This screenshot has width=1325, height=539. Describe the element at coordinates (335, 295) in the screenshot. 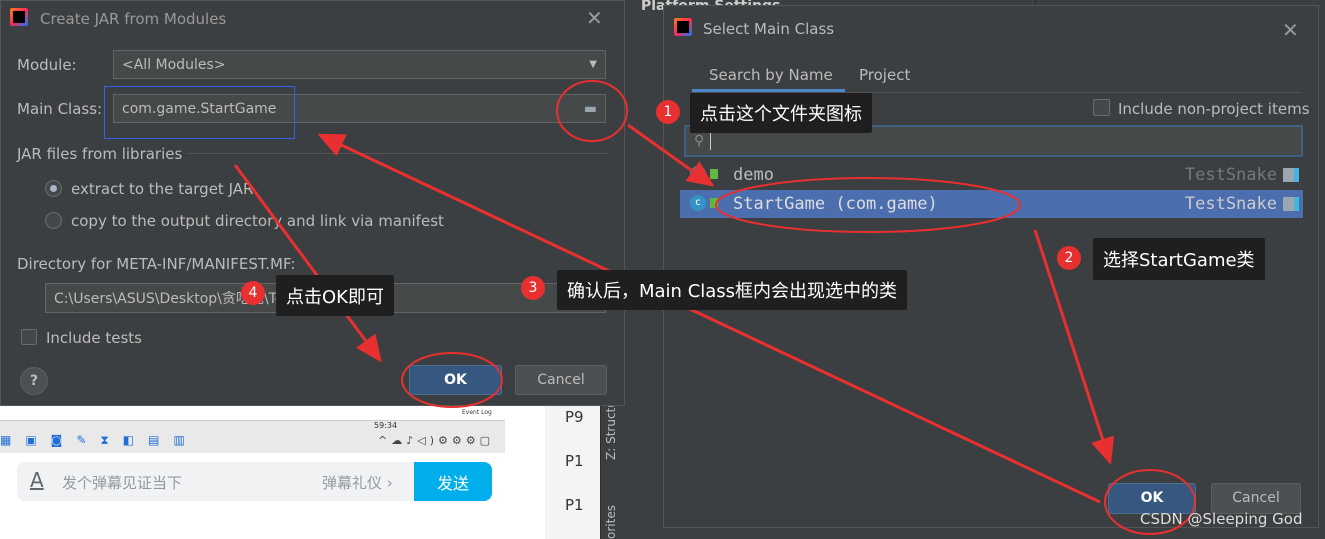

I see `annotation-callout: 点击OK即可` at that location.